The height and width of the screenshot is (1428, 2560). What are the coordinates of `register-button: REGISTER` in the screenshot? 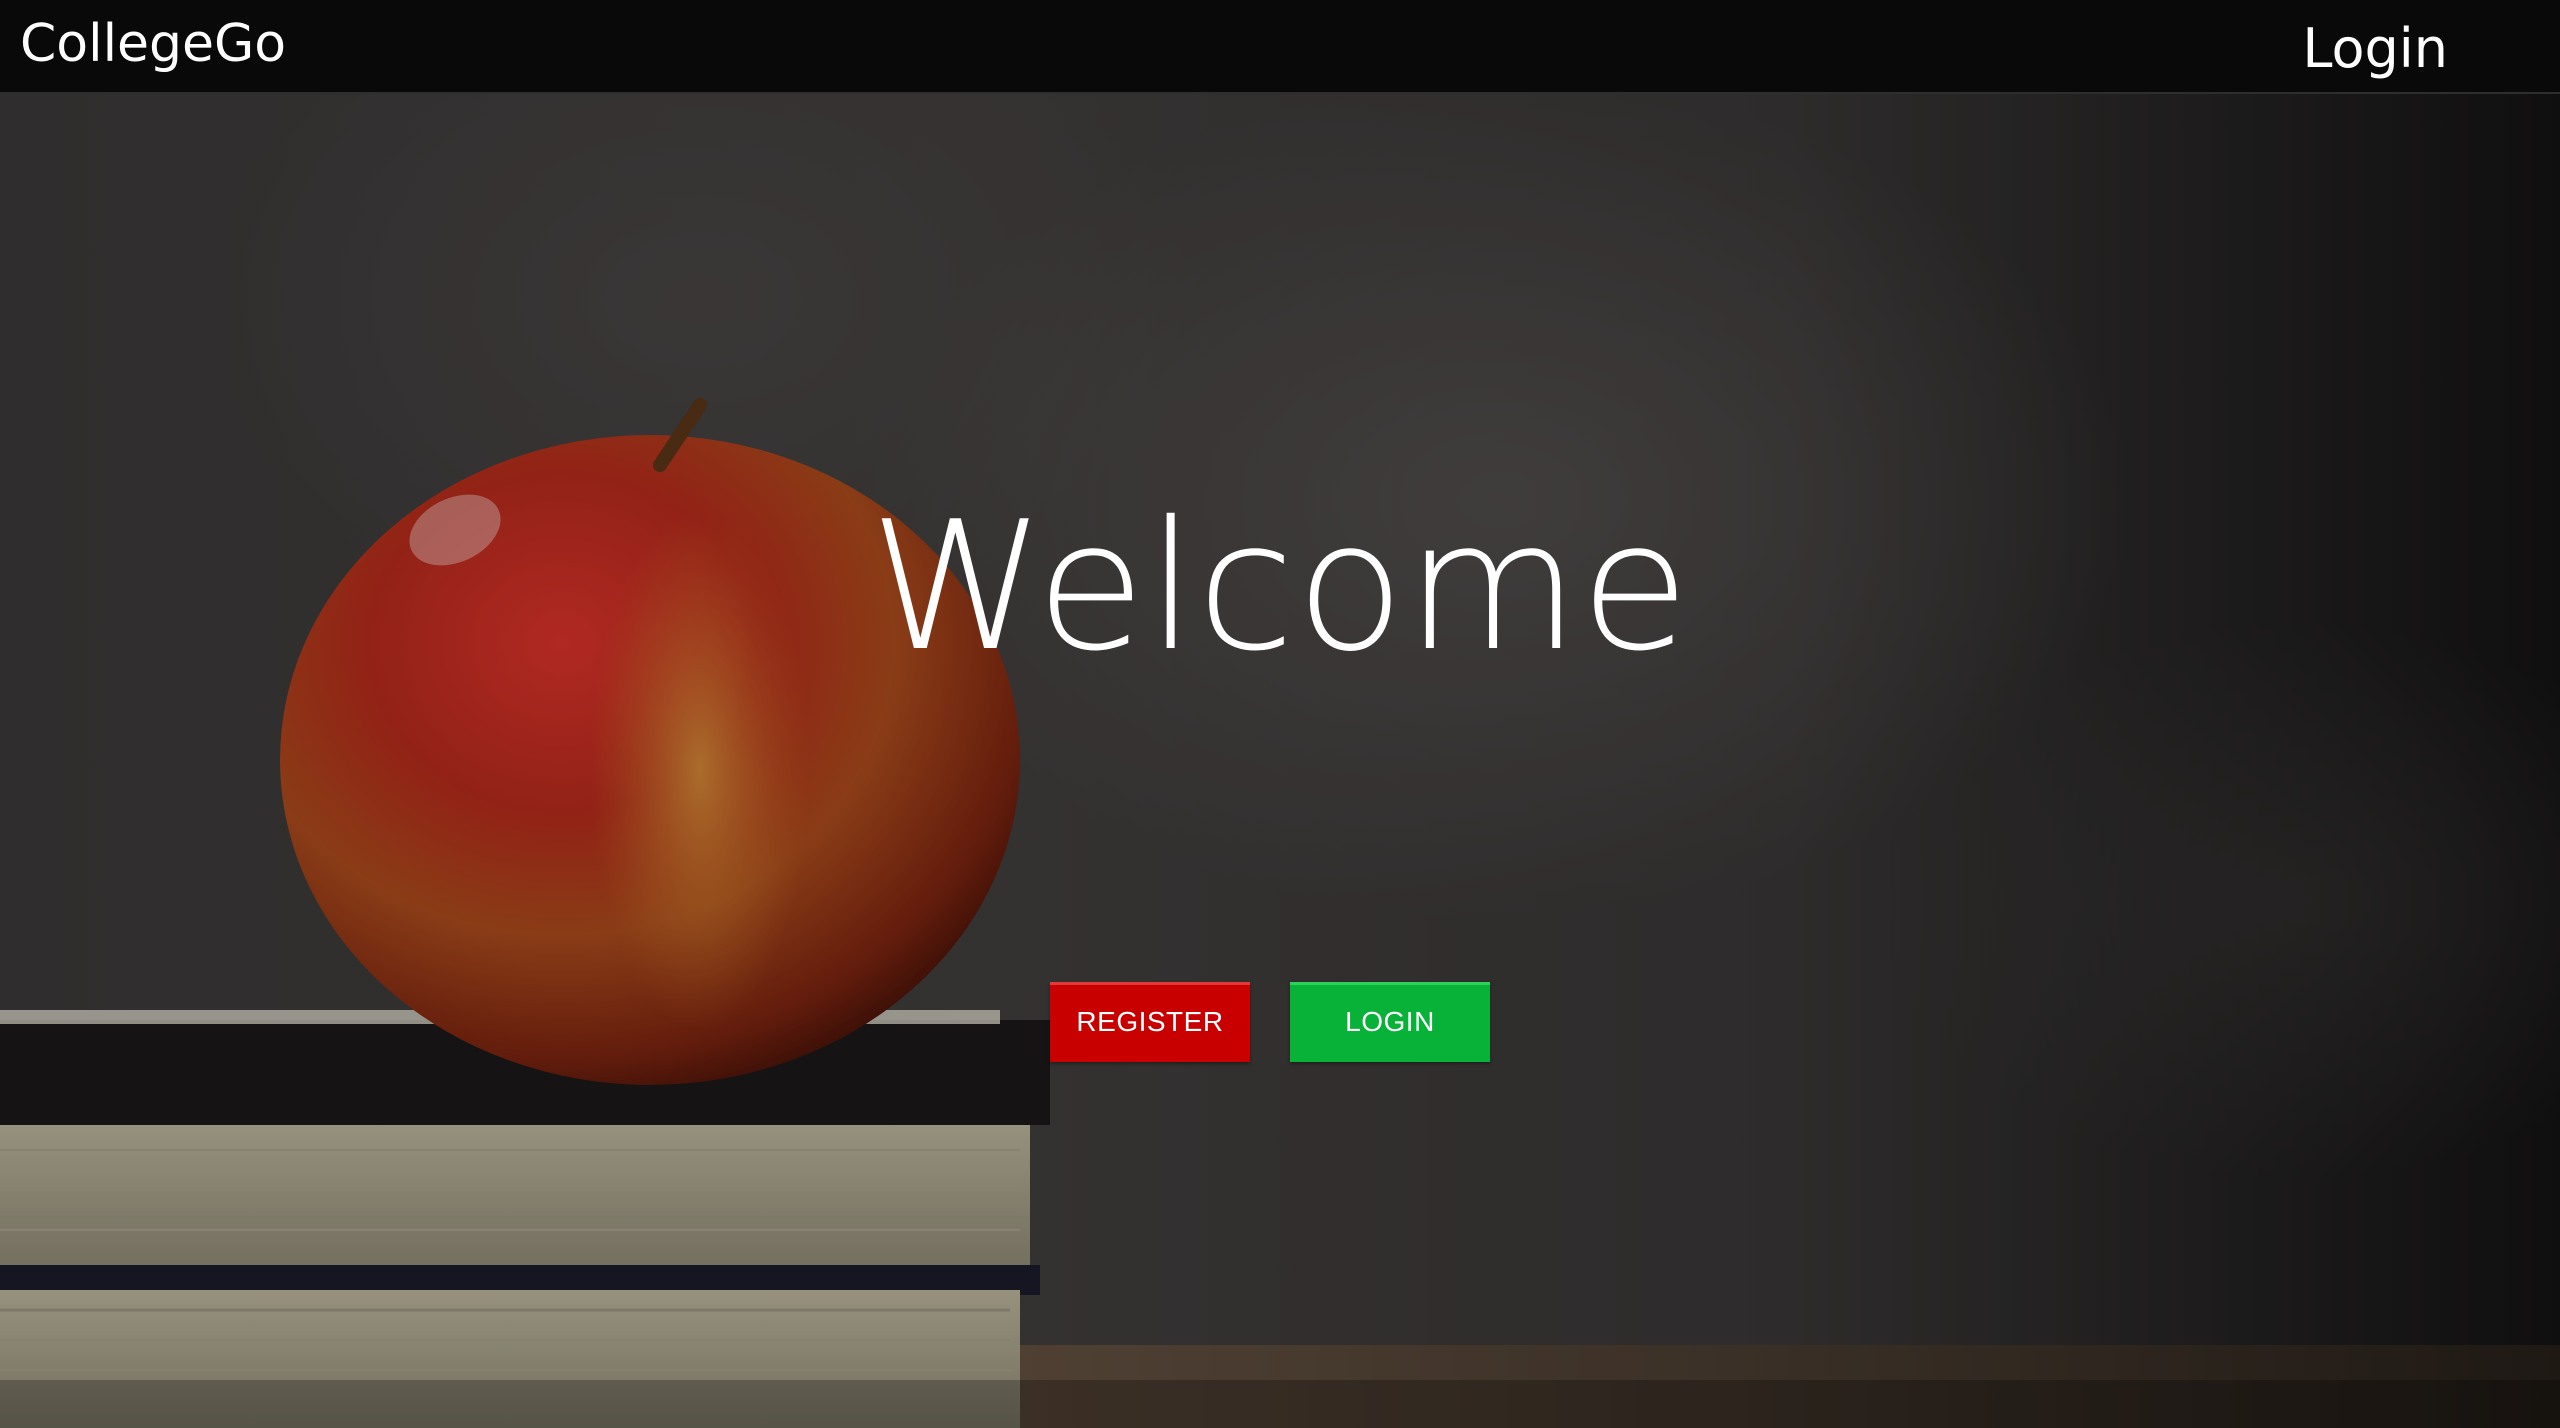 It's located at (1150, 1022).